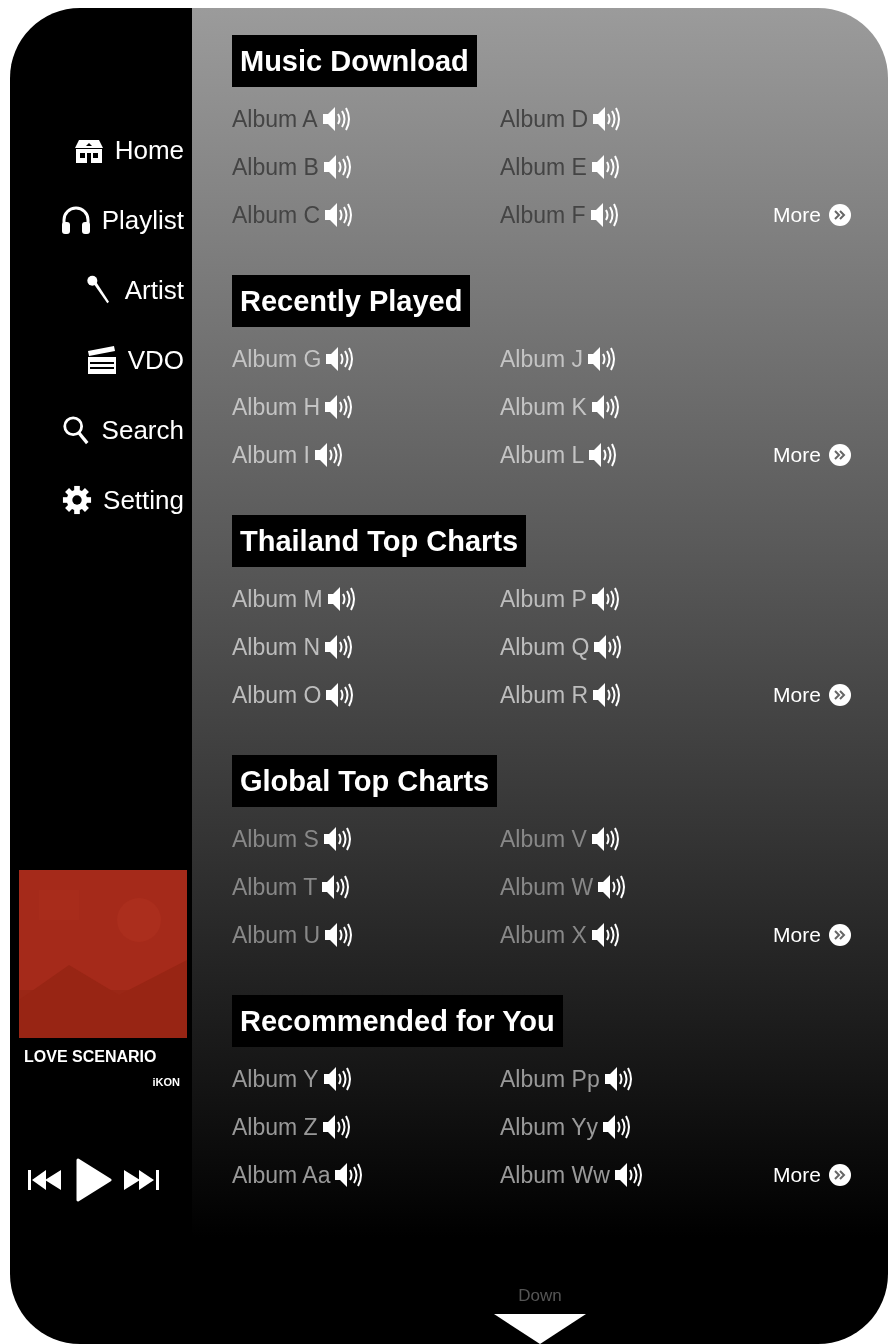 This screenshot has width=888, height=1344. What do you see at coordinates (634, 407) in the screenshot?
I see `album-link: Album K` at bounding box center [634, 407].